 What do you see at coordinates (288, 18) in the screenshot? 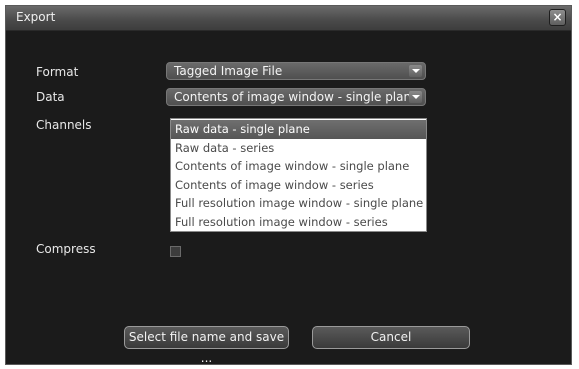
I see `title-bar: Export ×` at bounding box center [288, 18].